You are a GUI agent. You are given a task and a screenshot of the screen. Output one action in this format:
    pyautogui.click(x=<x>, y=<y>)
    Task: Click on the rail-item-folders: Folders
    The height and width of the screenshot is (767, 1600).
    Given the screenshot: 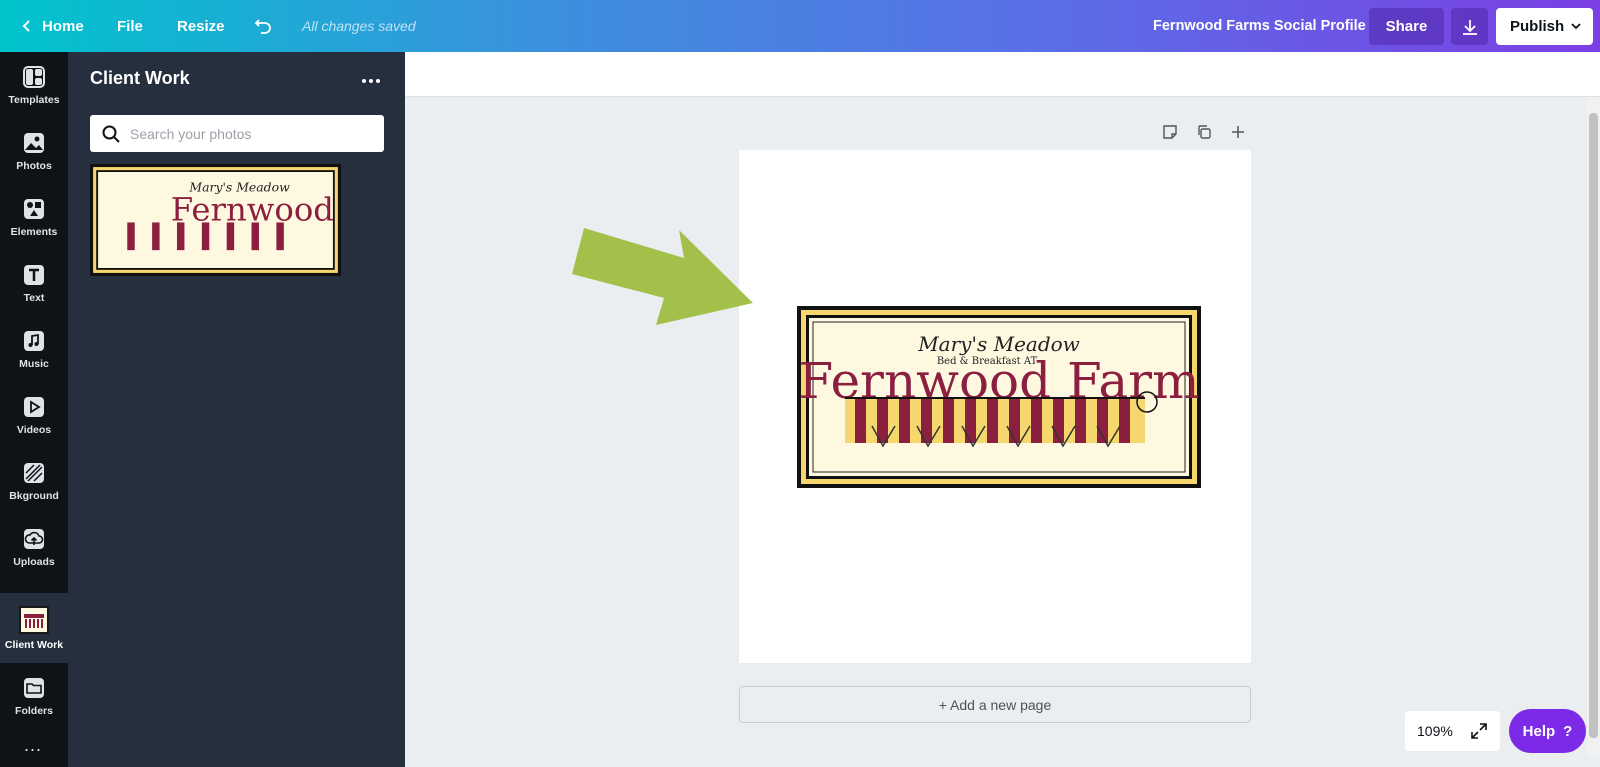 What is the action you would take?
    pyautogui.click(x=34, y=696)
    